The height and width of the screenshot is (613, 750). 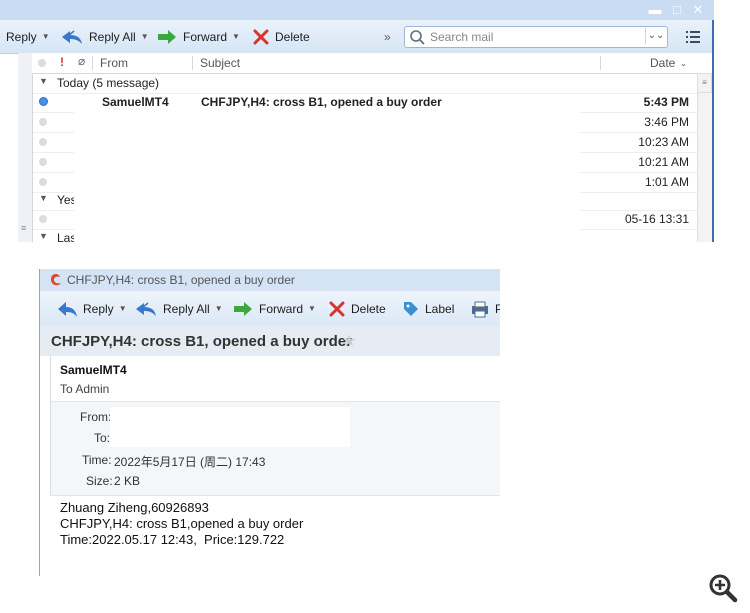 I want to click on menu-icon, so click(x=693, y=37).